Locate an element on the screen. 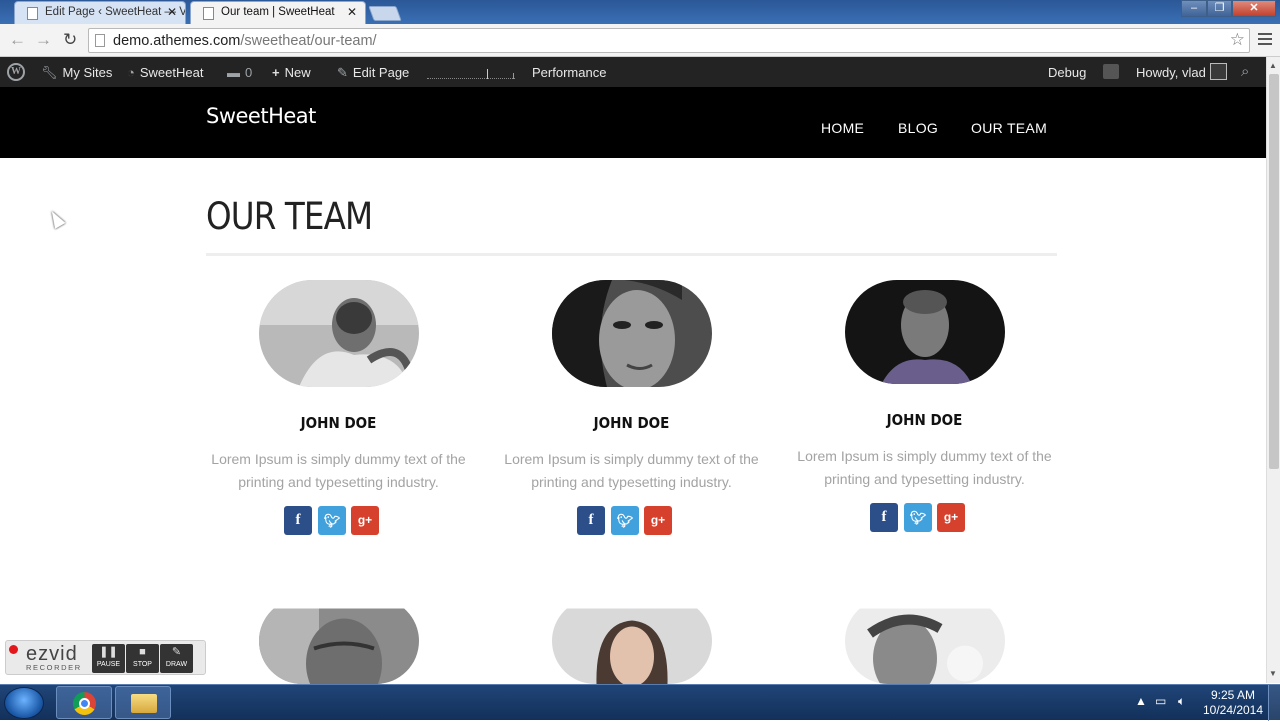 The image size is (1280, 721). nav-blog: BLOG is located at coordinates (918, 128).